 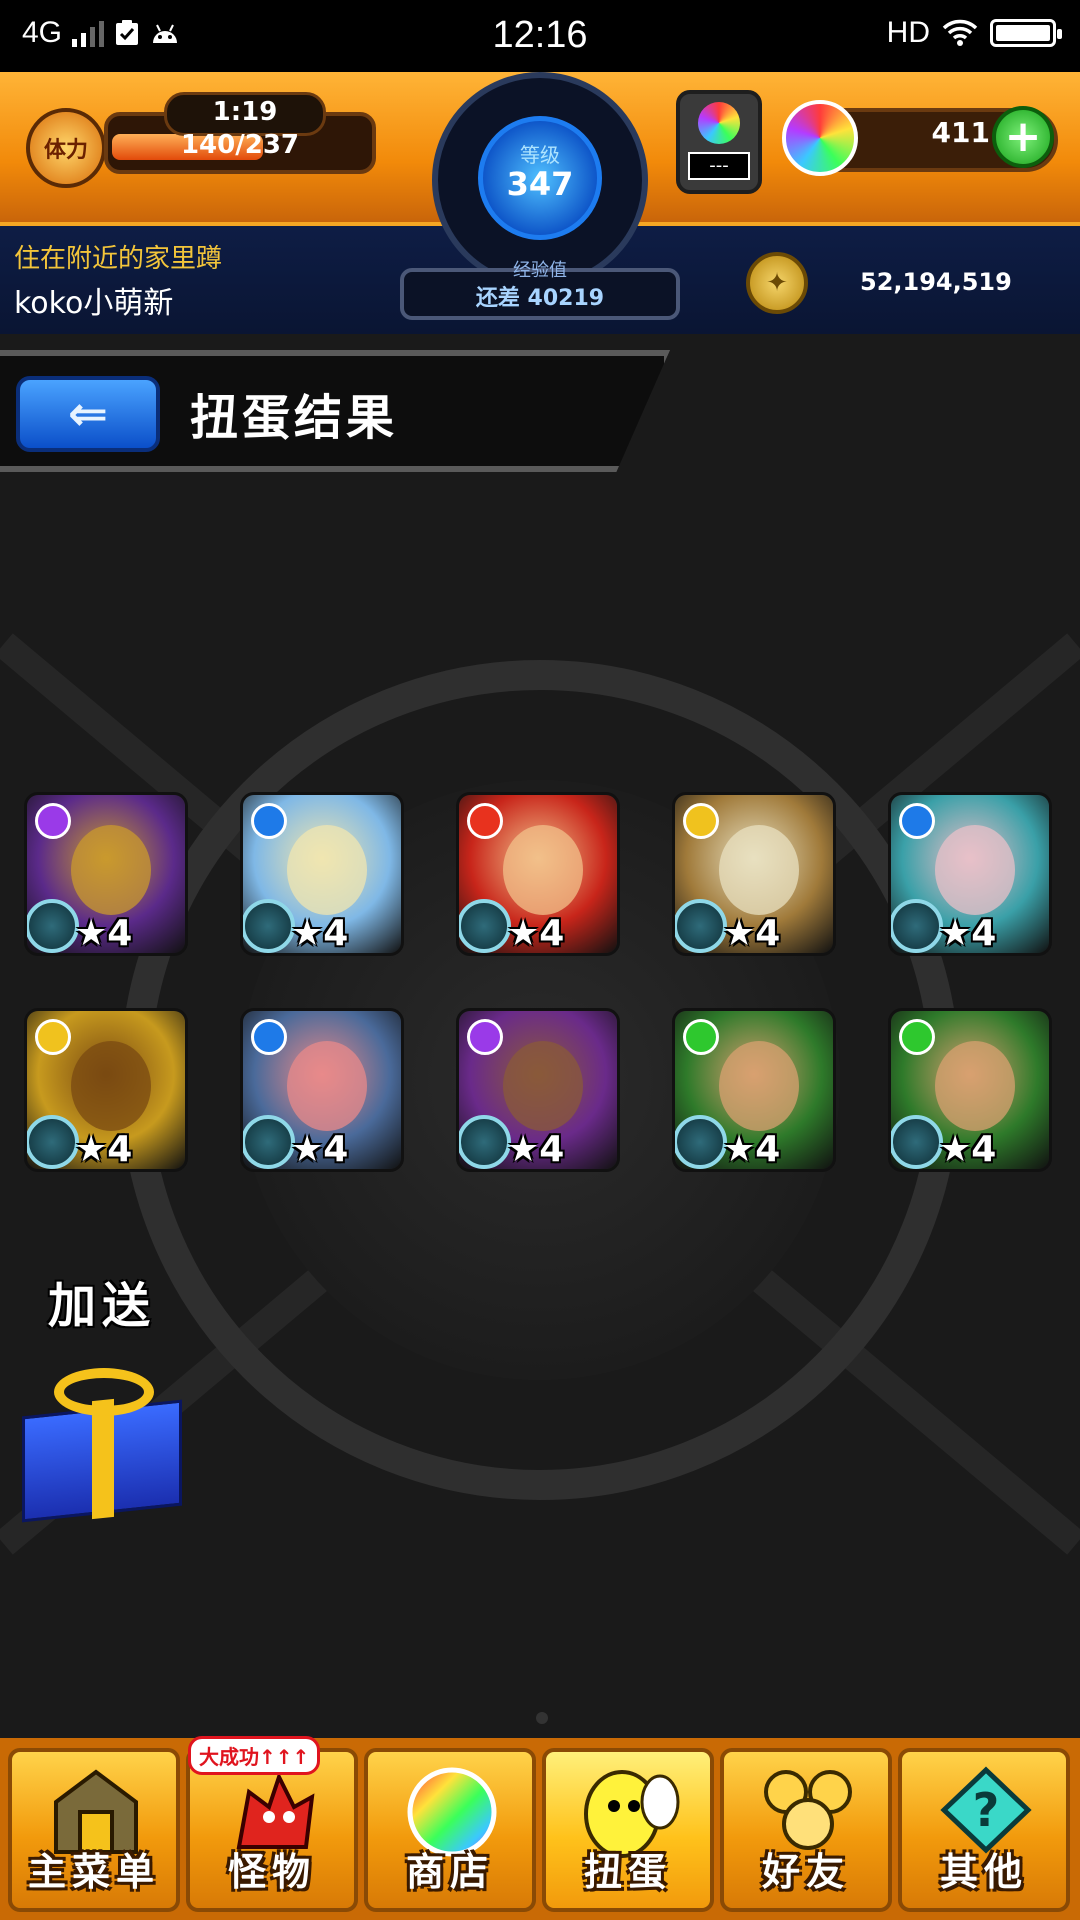 I want to click on wifi-icon, so click(x=960, y=32).